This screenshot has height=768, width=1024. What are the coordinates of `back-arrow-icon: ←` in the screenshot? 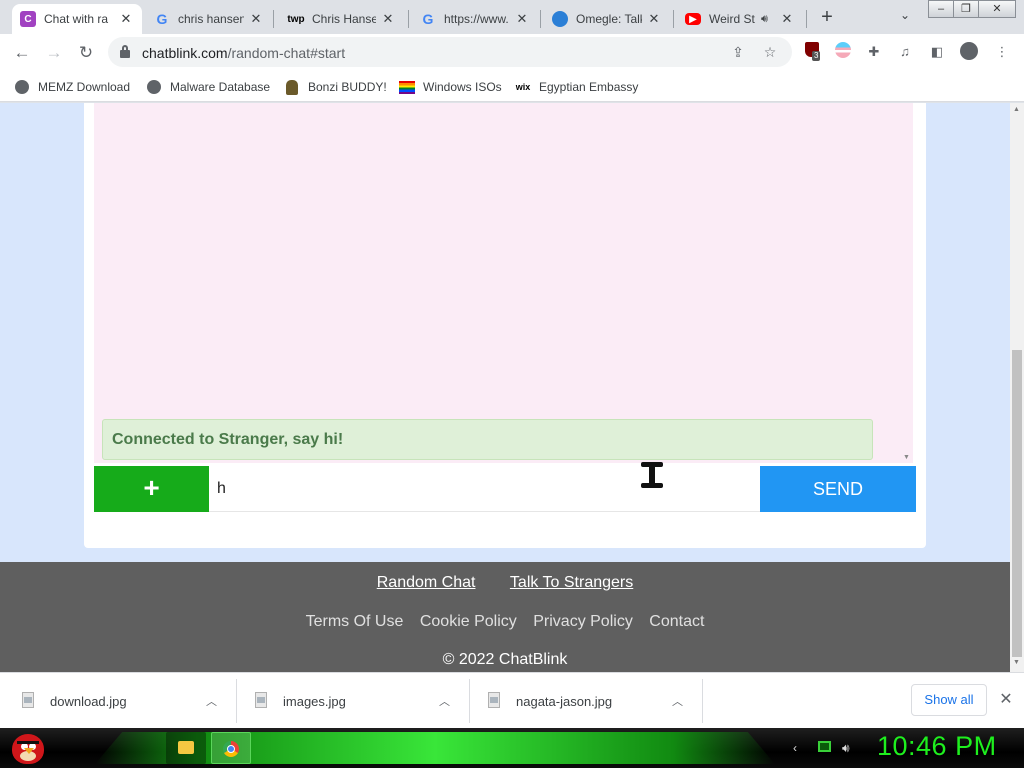 It's located at (22, 53).